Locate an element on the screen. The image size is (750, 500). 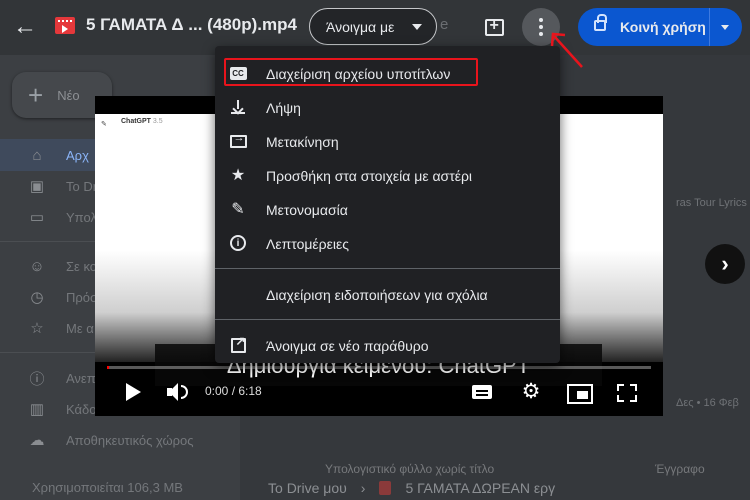
menu-item-add-star: ★ Προσθήκη στα στοιχεία με αστέρι is located at coordinates (387, 175).